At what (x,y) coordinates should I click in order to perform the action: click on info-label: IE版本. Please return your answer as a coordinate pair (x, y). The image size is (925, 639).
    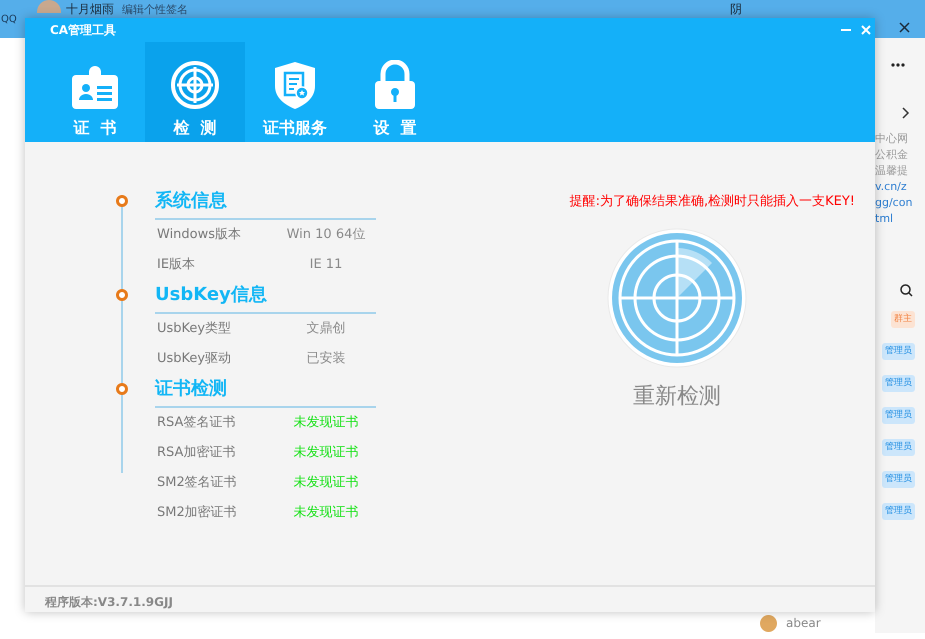
    Looking at the image, I should click on (176, 265).